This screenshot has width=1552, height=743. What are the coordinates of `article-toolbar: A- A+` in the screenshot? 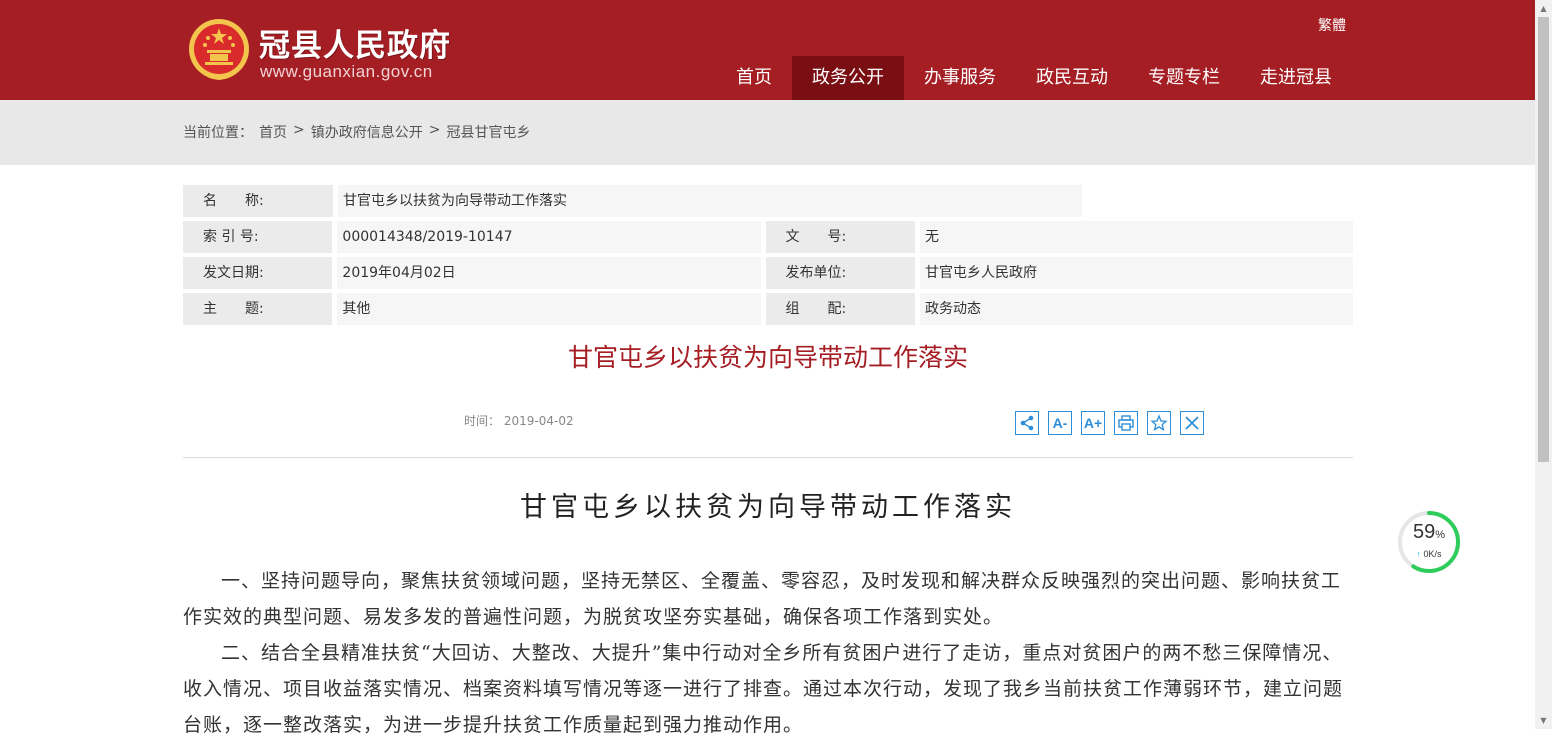 It's located at (1109, 423).